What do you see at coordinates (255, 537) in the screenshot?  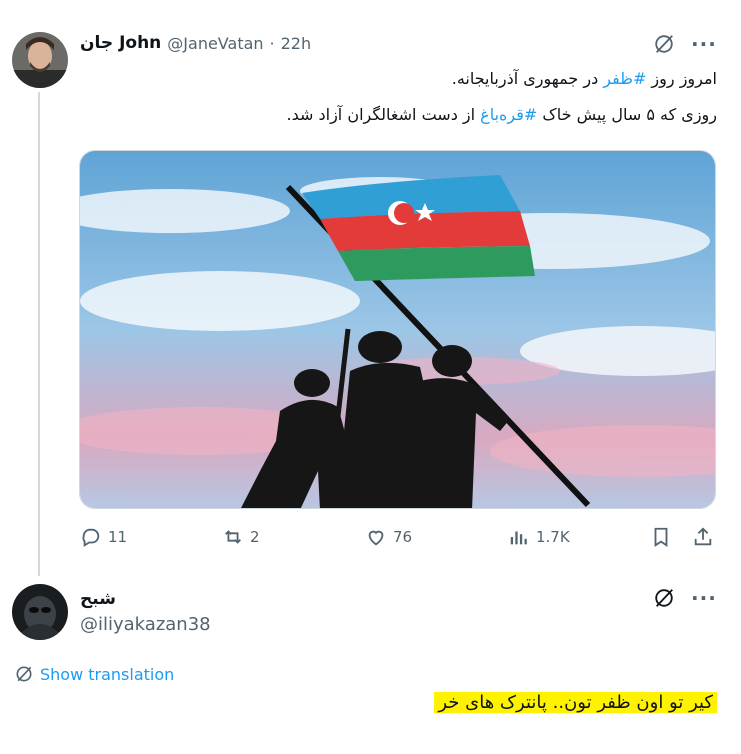 I see `retweet-count: 2` at bounding box center [255, 537].